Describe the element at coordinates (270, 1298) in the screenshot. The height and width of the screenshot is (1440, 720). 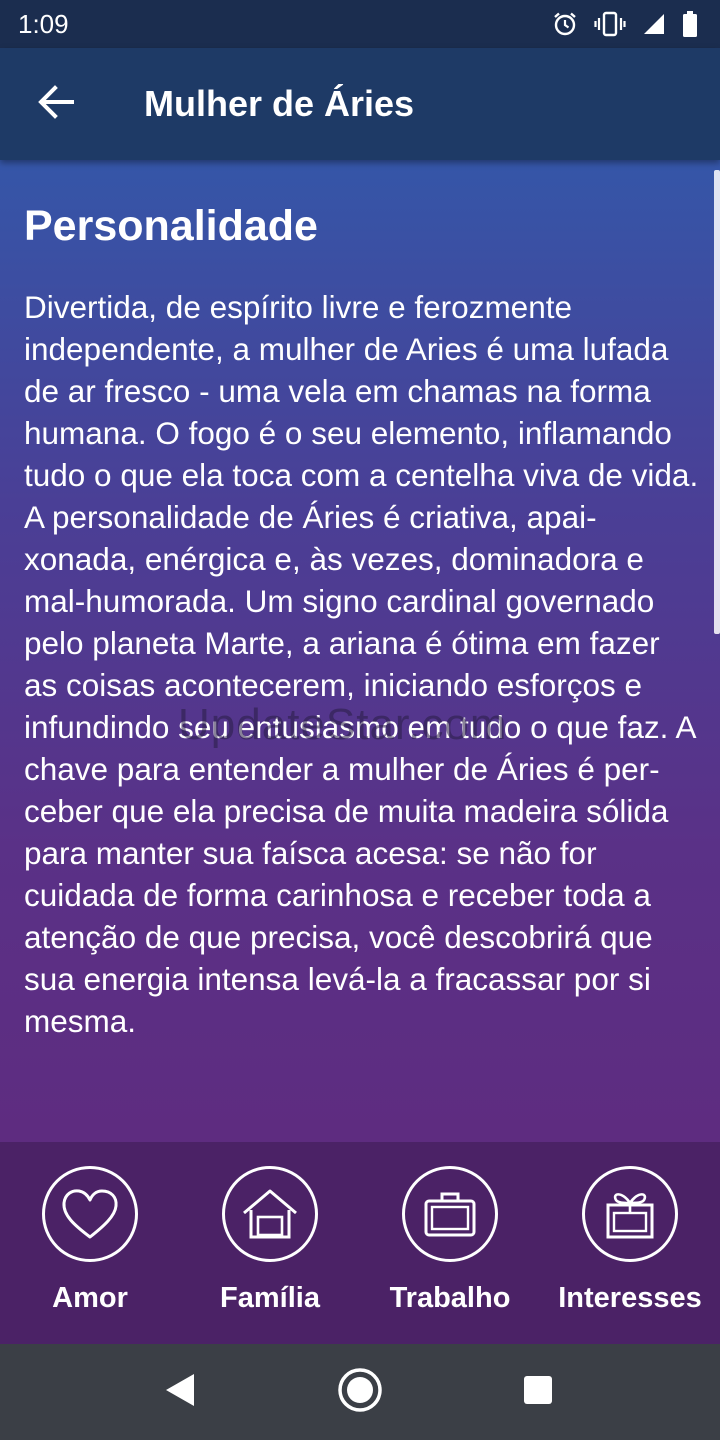
I see `menu-label: Família` at that location.